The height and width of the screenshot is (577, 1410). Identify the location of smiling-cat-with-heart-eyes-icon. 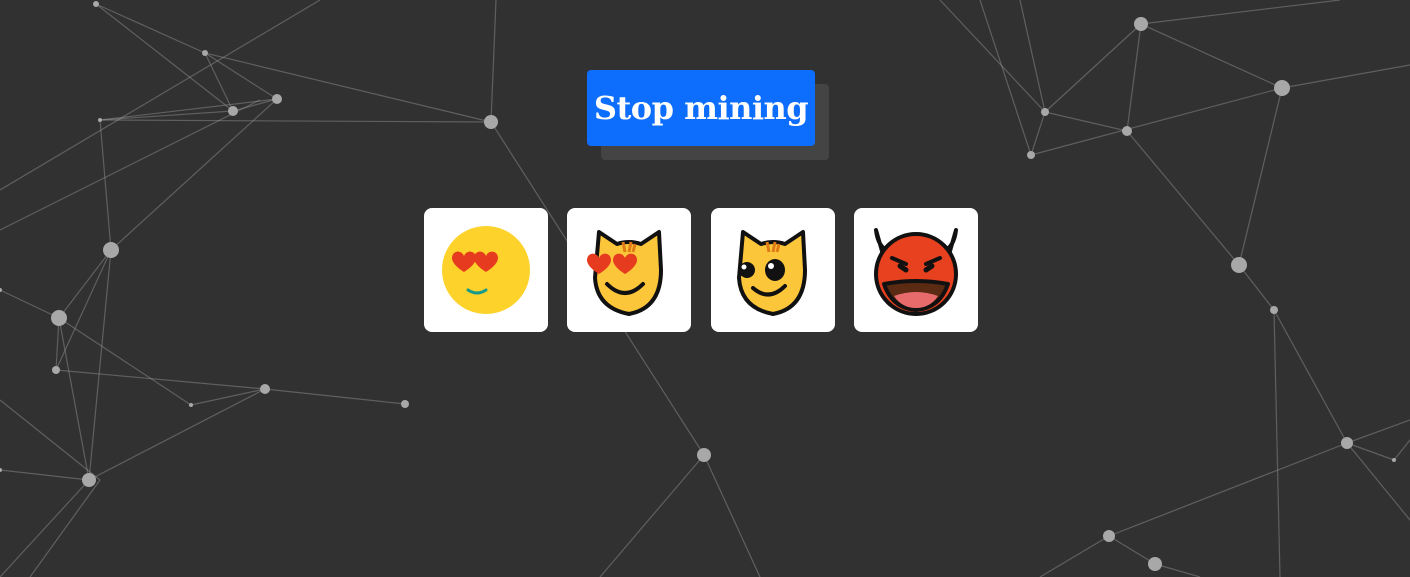
(625, 273).